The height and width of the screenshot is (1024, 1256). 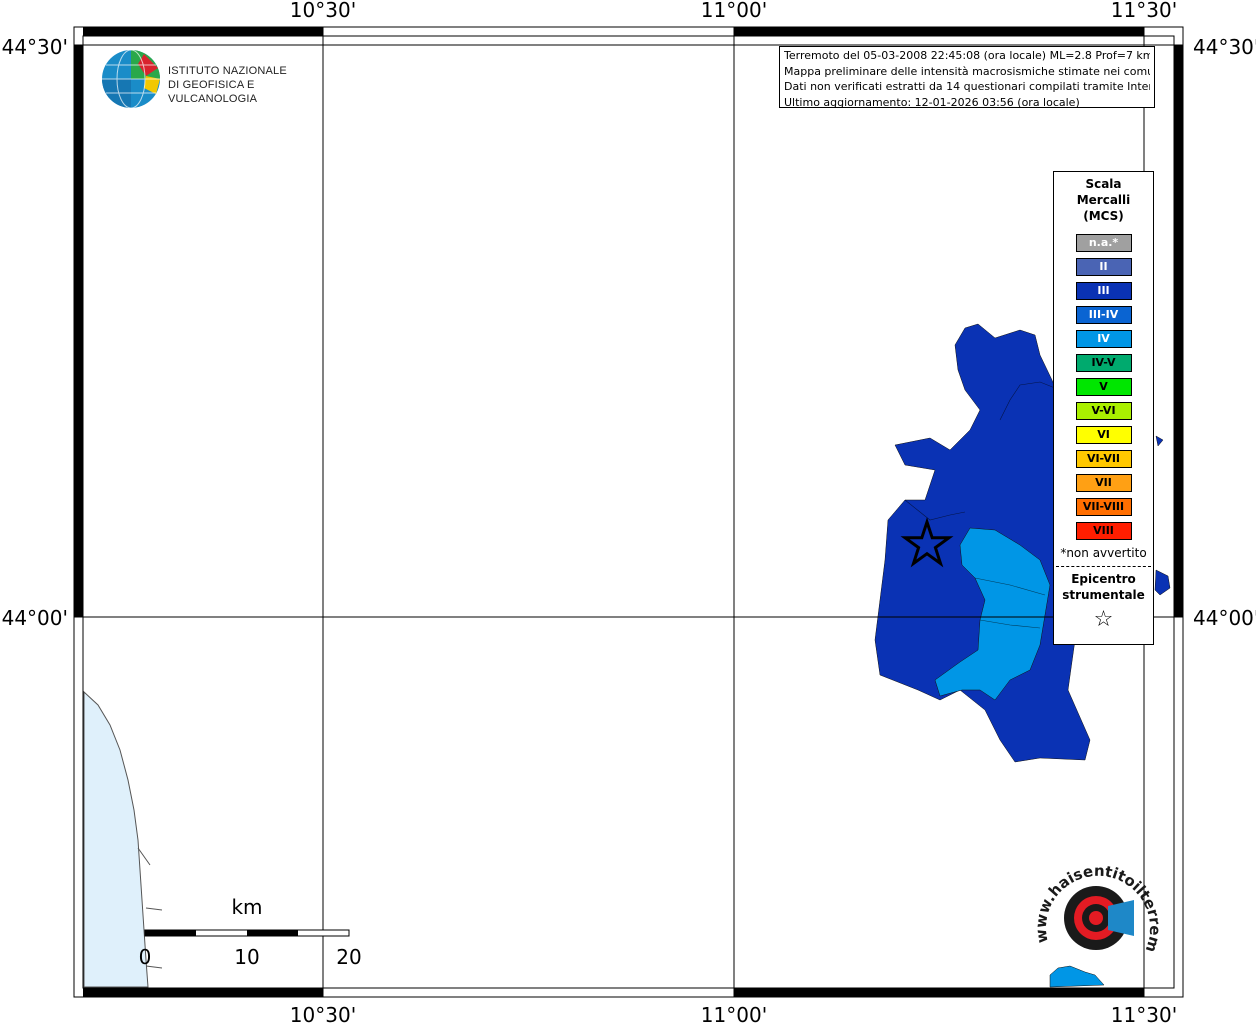 I want to click on lon-label-bottom-2: 11°00', so click(x=734, y=1013).